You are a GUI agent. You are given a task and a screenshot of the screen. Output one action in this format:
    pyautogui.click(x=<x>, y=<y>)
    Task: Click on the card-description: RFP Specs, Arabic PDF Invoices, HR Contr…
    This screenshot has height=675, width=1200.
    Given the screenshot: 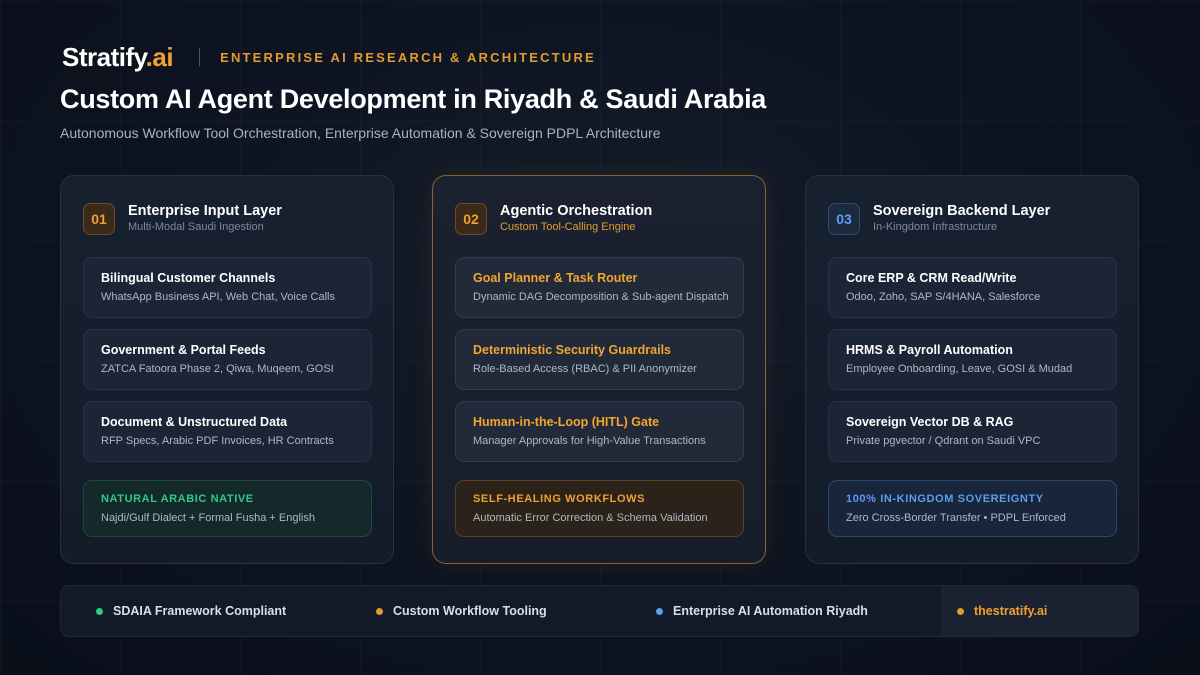 What is the action you would take?
    pyautogui.click(x=217, y=441)
    